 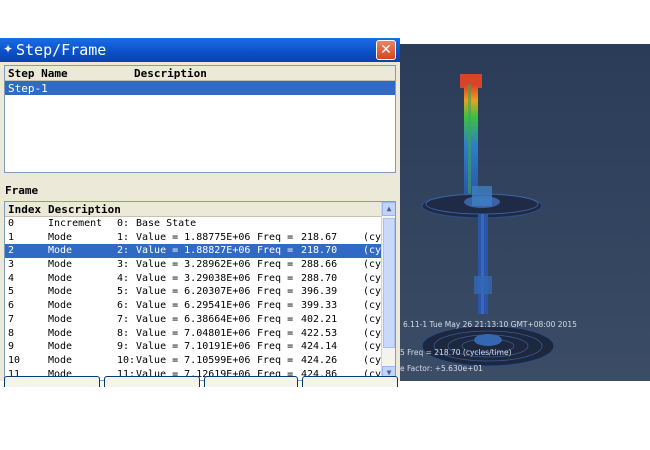 What do you see at coordinates (24, 209) in the screenshot?
I see `column-header-index: Index` at bounding box center [24, 209].